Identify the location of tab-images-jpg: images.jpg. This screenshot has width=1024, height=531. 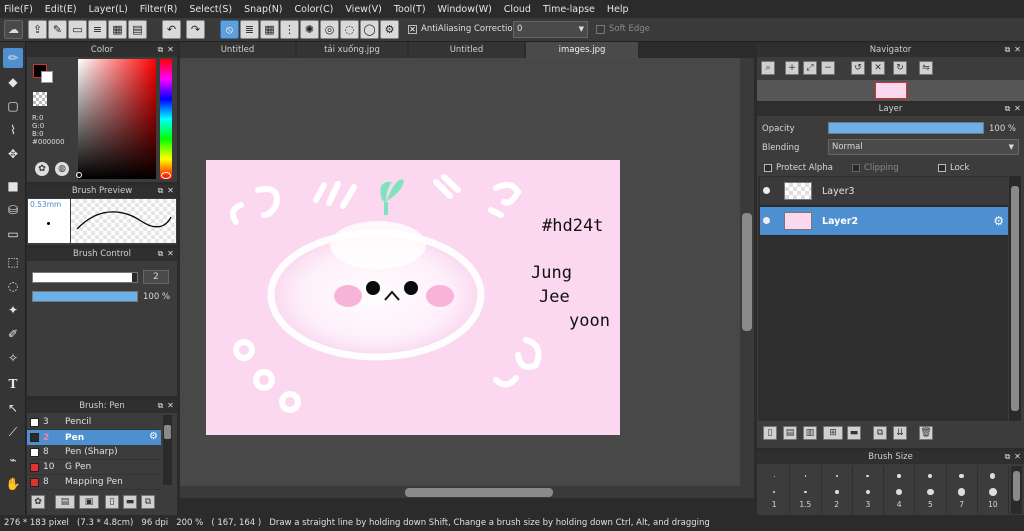
(582, 50).